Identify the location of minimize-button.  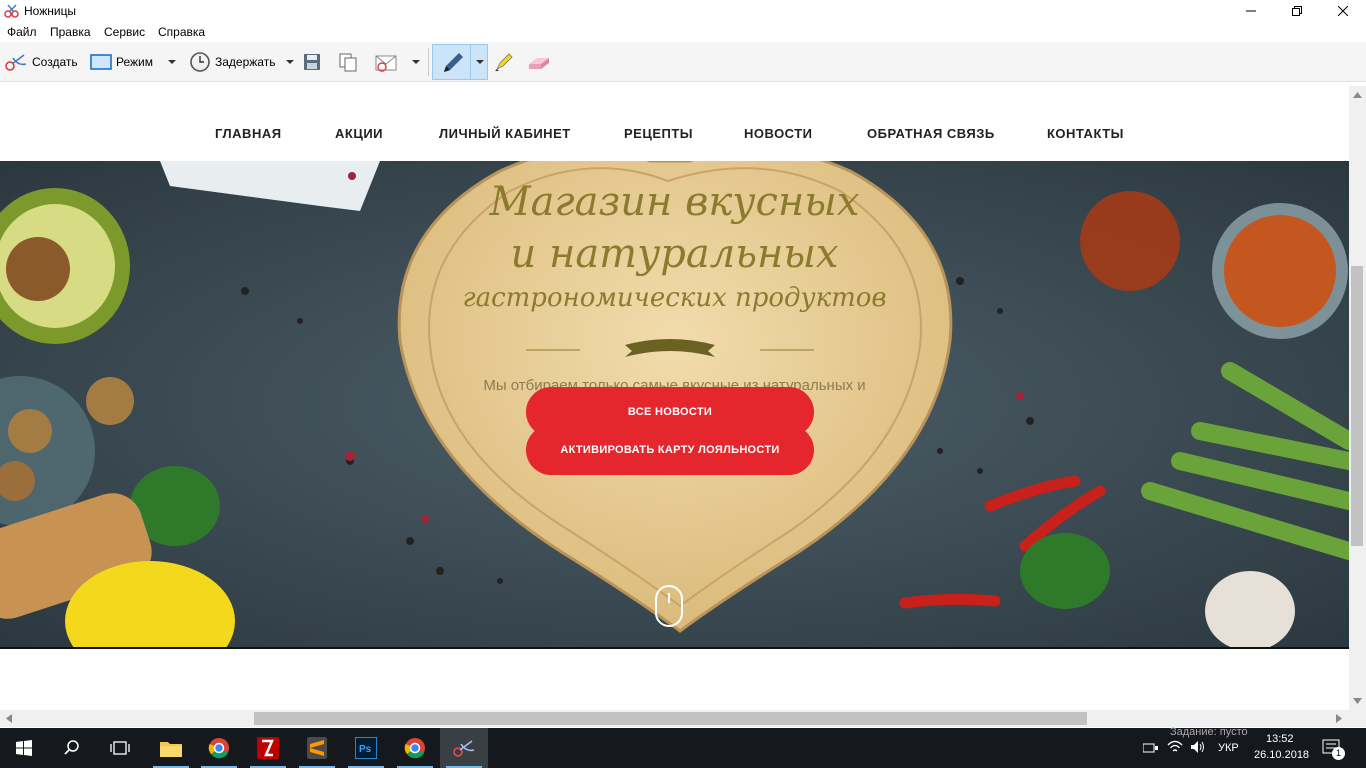
(1251, 11).